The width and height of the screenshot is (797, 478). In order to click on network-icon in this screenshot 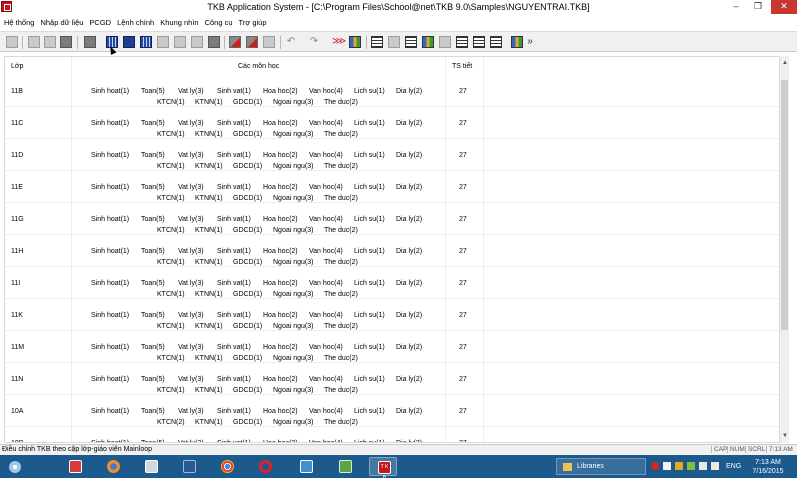, I will do `click(703, 466)`.